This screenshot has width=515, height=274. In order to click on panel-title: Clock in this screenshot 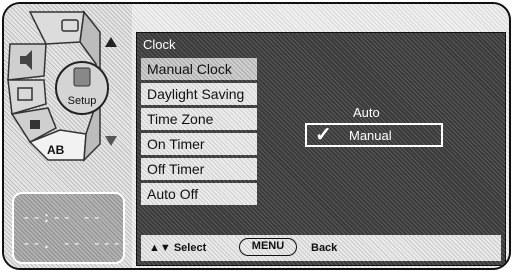, I will do `click(159, 44)`.